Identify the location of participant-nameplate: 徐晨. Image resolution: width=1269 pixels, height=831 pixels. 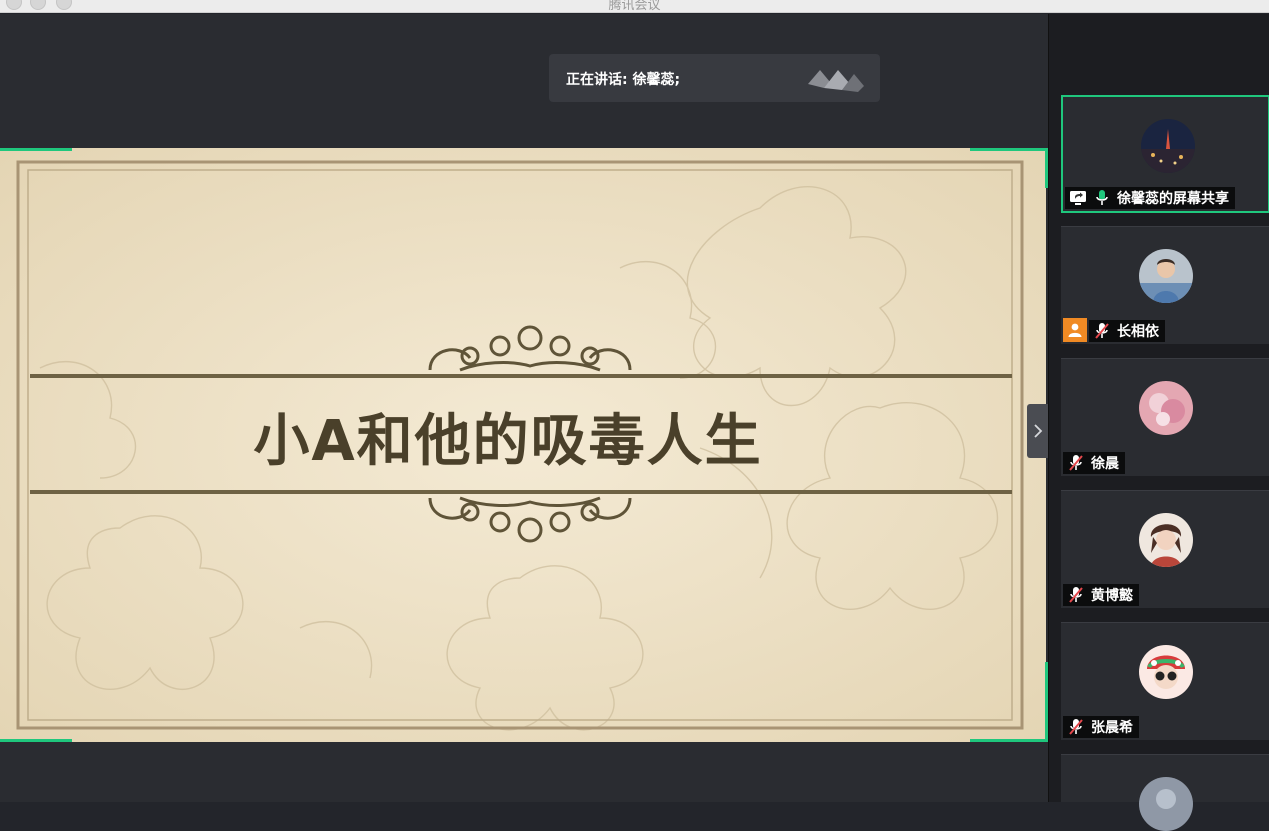
(1094, 463).